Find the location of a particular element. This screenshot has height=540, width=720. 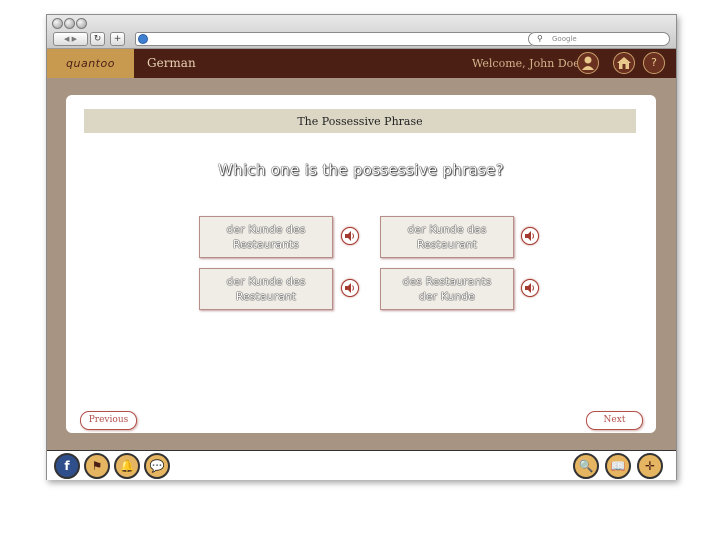

search-icon: ⚲ is located at coordinates (540, 38).